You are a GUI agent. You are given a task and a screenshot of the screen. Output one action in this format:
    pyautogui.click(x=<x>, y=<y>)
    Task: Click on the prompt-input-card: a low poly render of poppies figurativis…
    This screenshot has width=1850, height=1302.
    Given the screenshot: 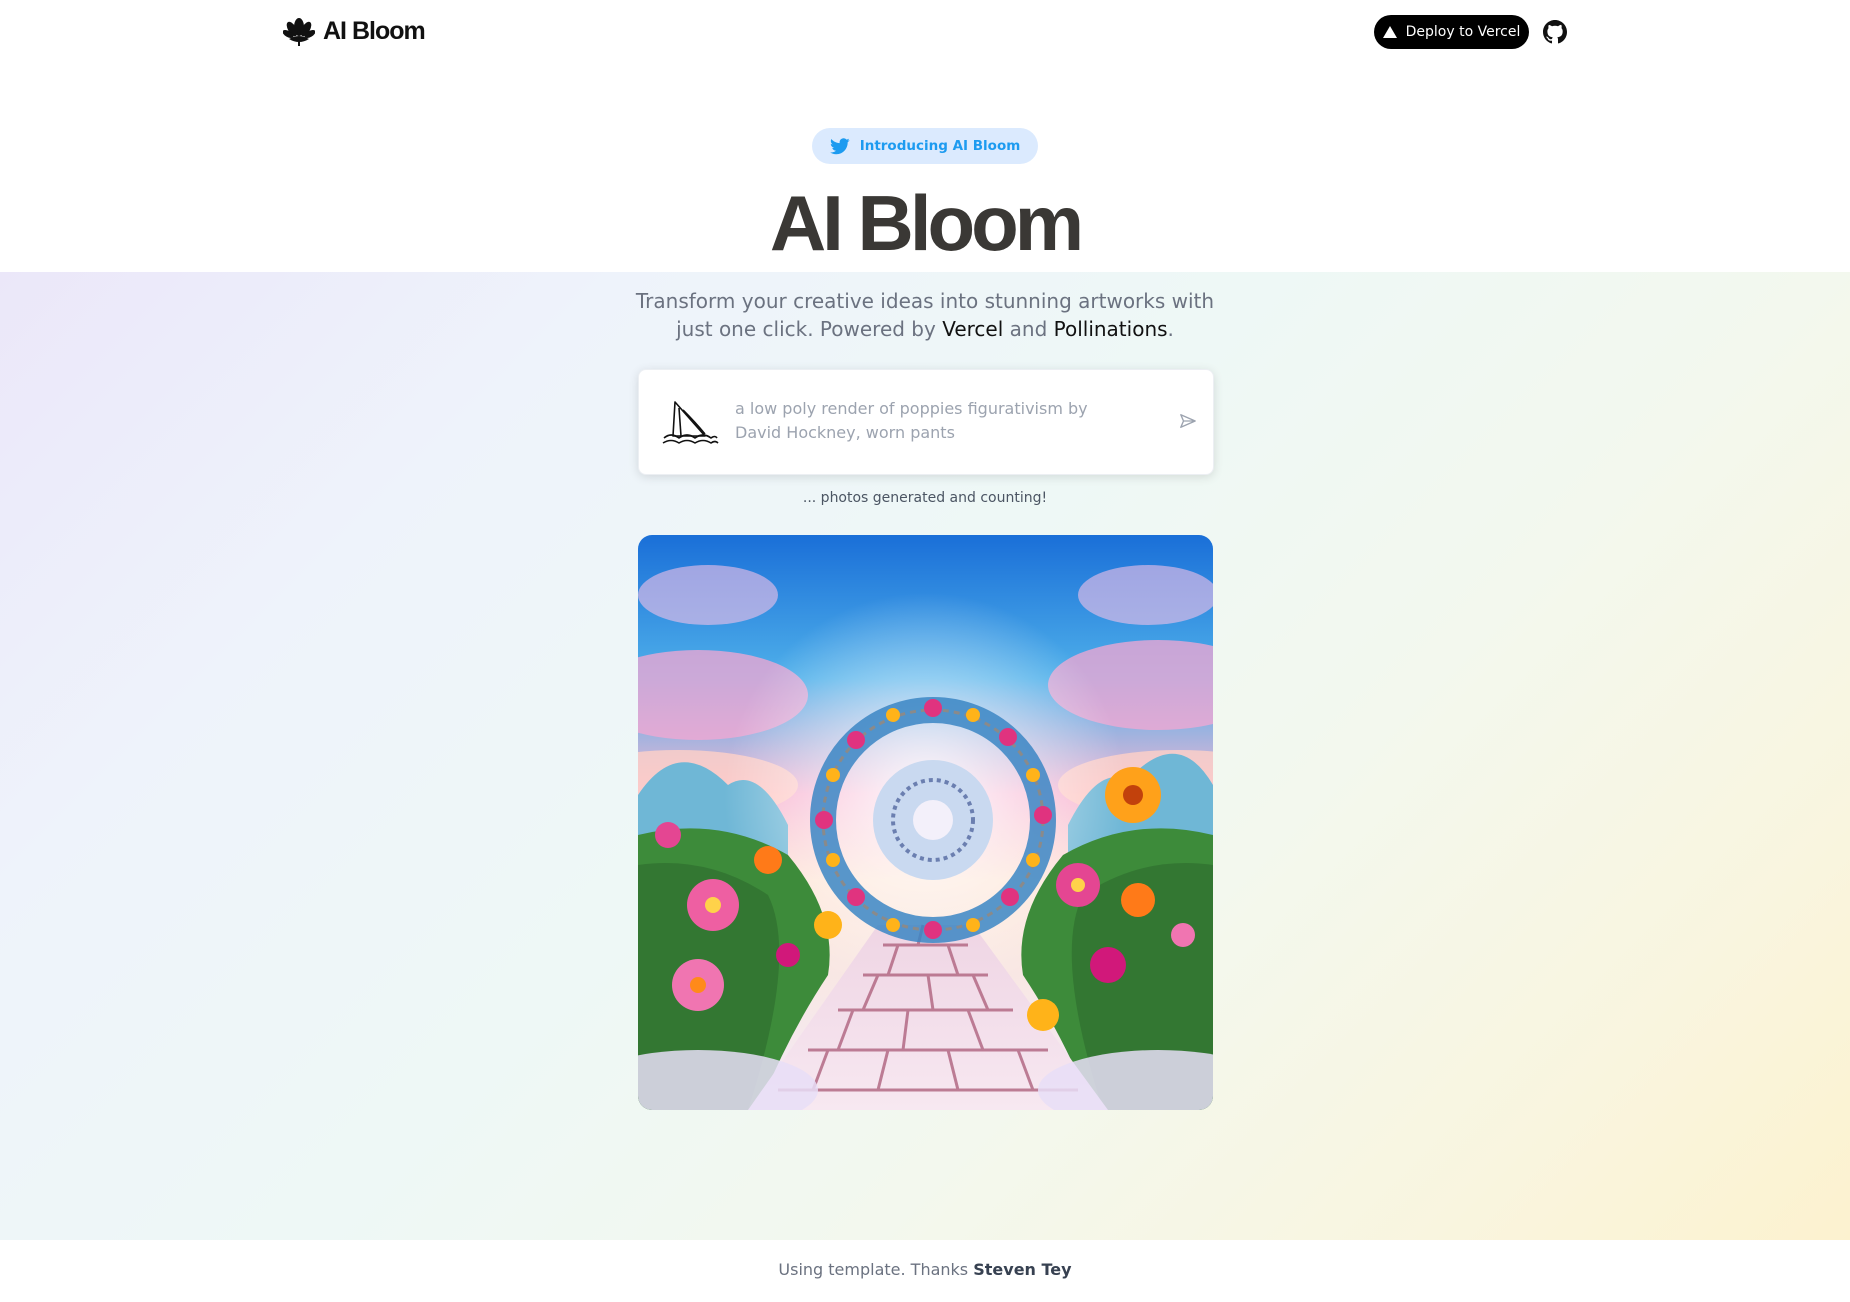 What is the action you would take?
    pyautogui.click(x=926, y=422)
    